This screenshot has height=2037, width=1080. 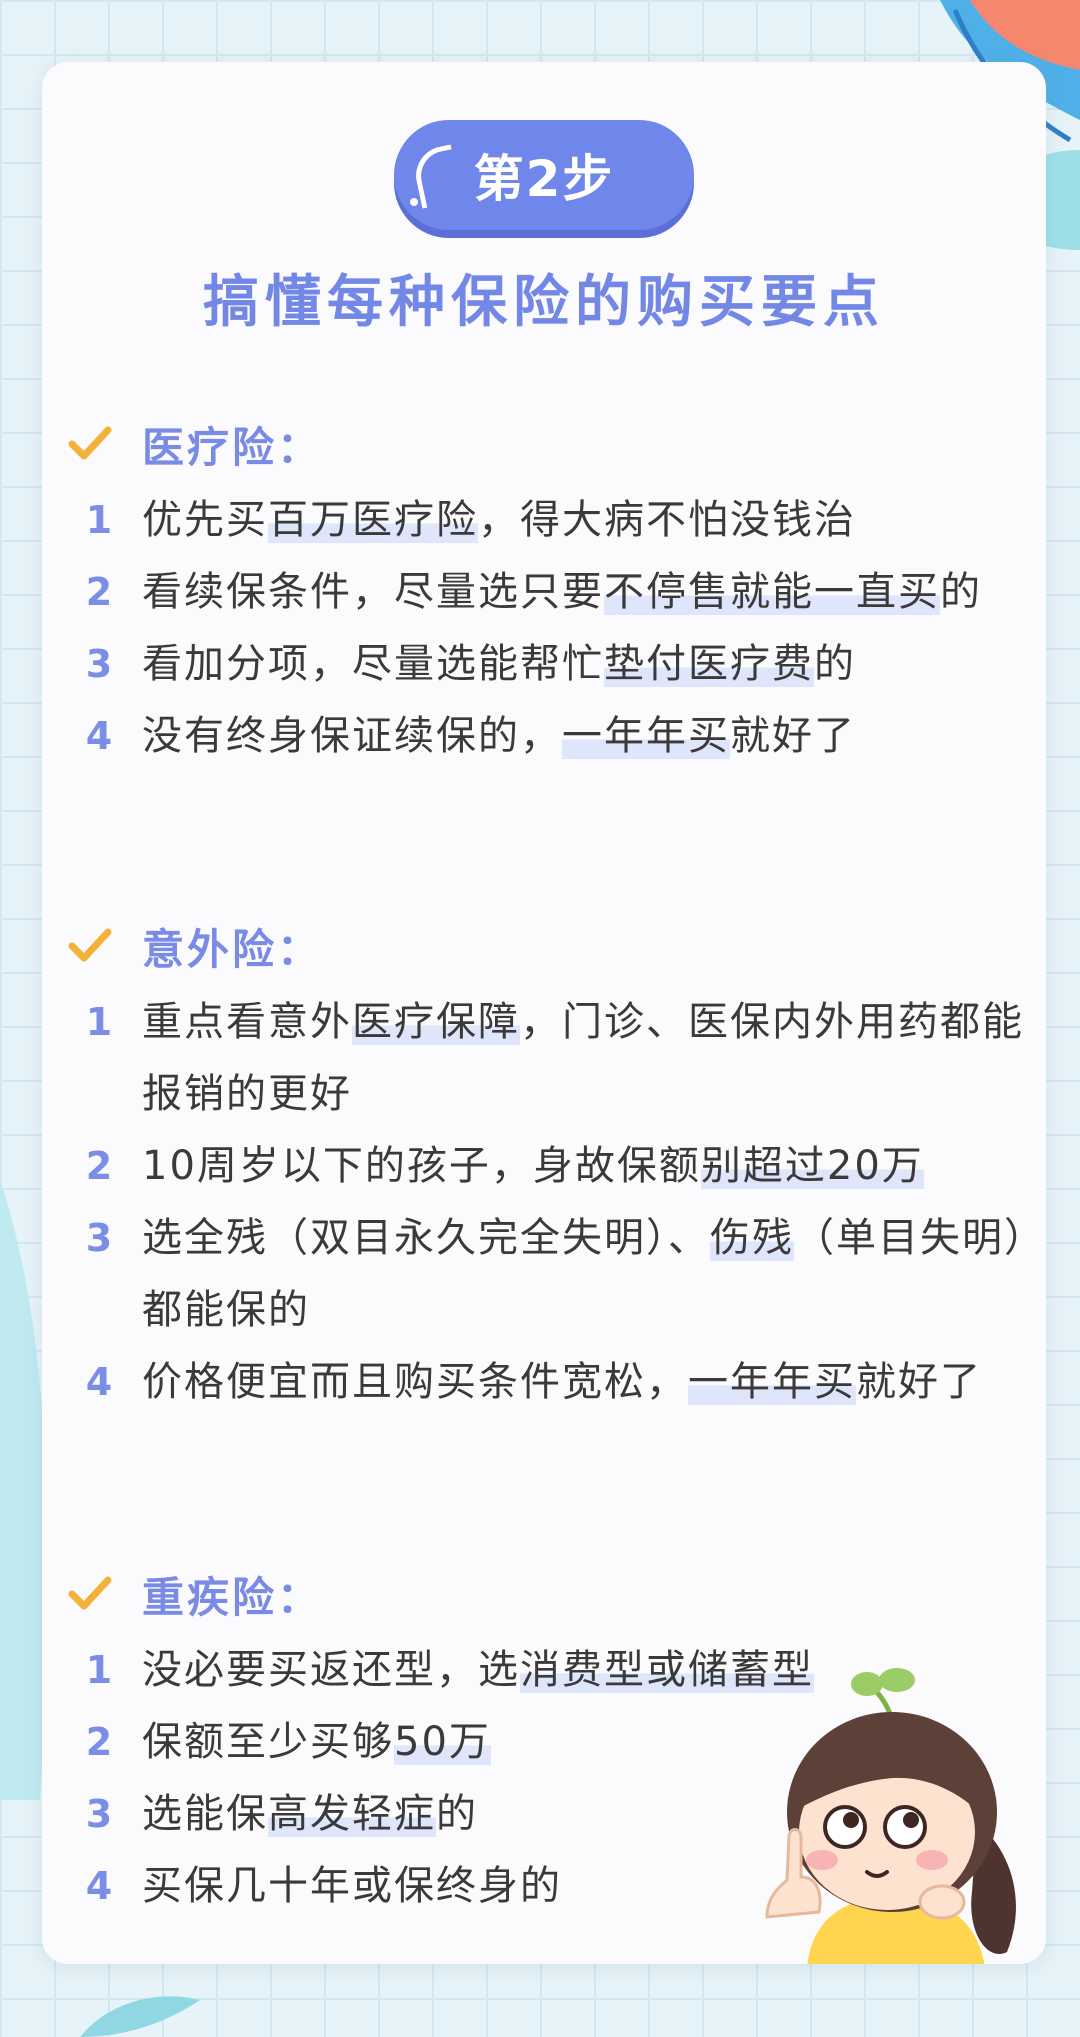 What do you see at coordinates (544, 1598) in the screenshot?
I see `section-header: 重疾险：` at bounding box center [544, 1598].